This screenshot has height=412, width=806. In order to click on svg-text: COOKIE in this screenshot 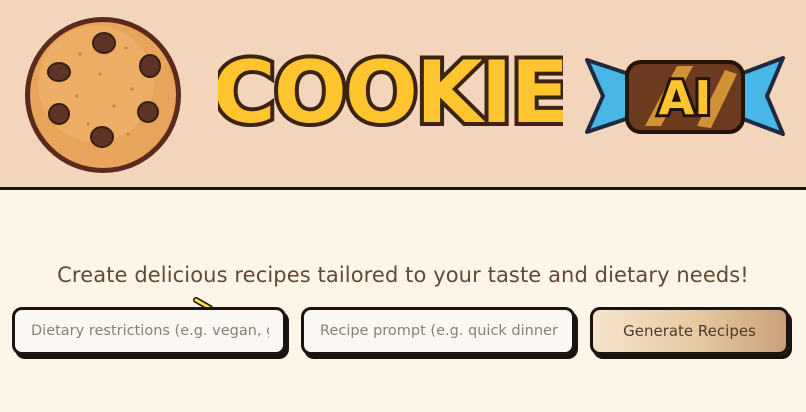, I will do `click(390, 92)`.